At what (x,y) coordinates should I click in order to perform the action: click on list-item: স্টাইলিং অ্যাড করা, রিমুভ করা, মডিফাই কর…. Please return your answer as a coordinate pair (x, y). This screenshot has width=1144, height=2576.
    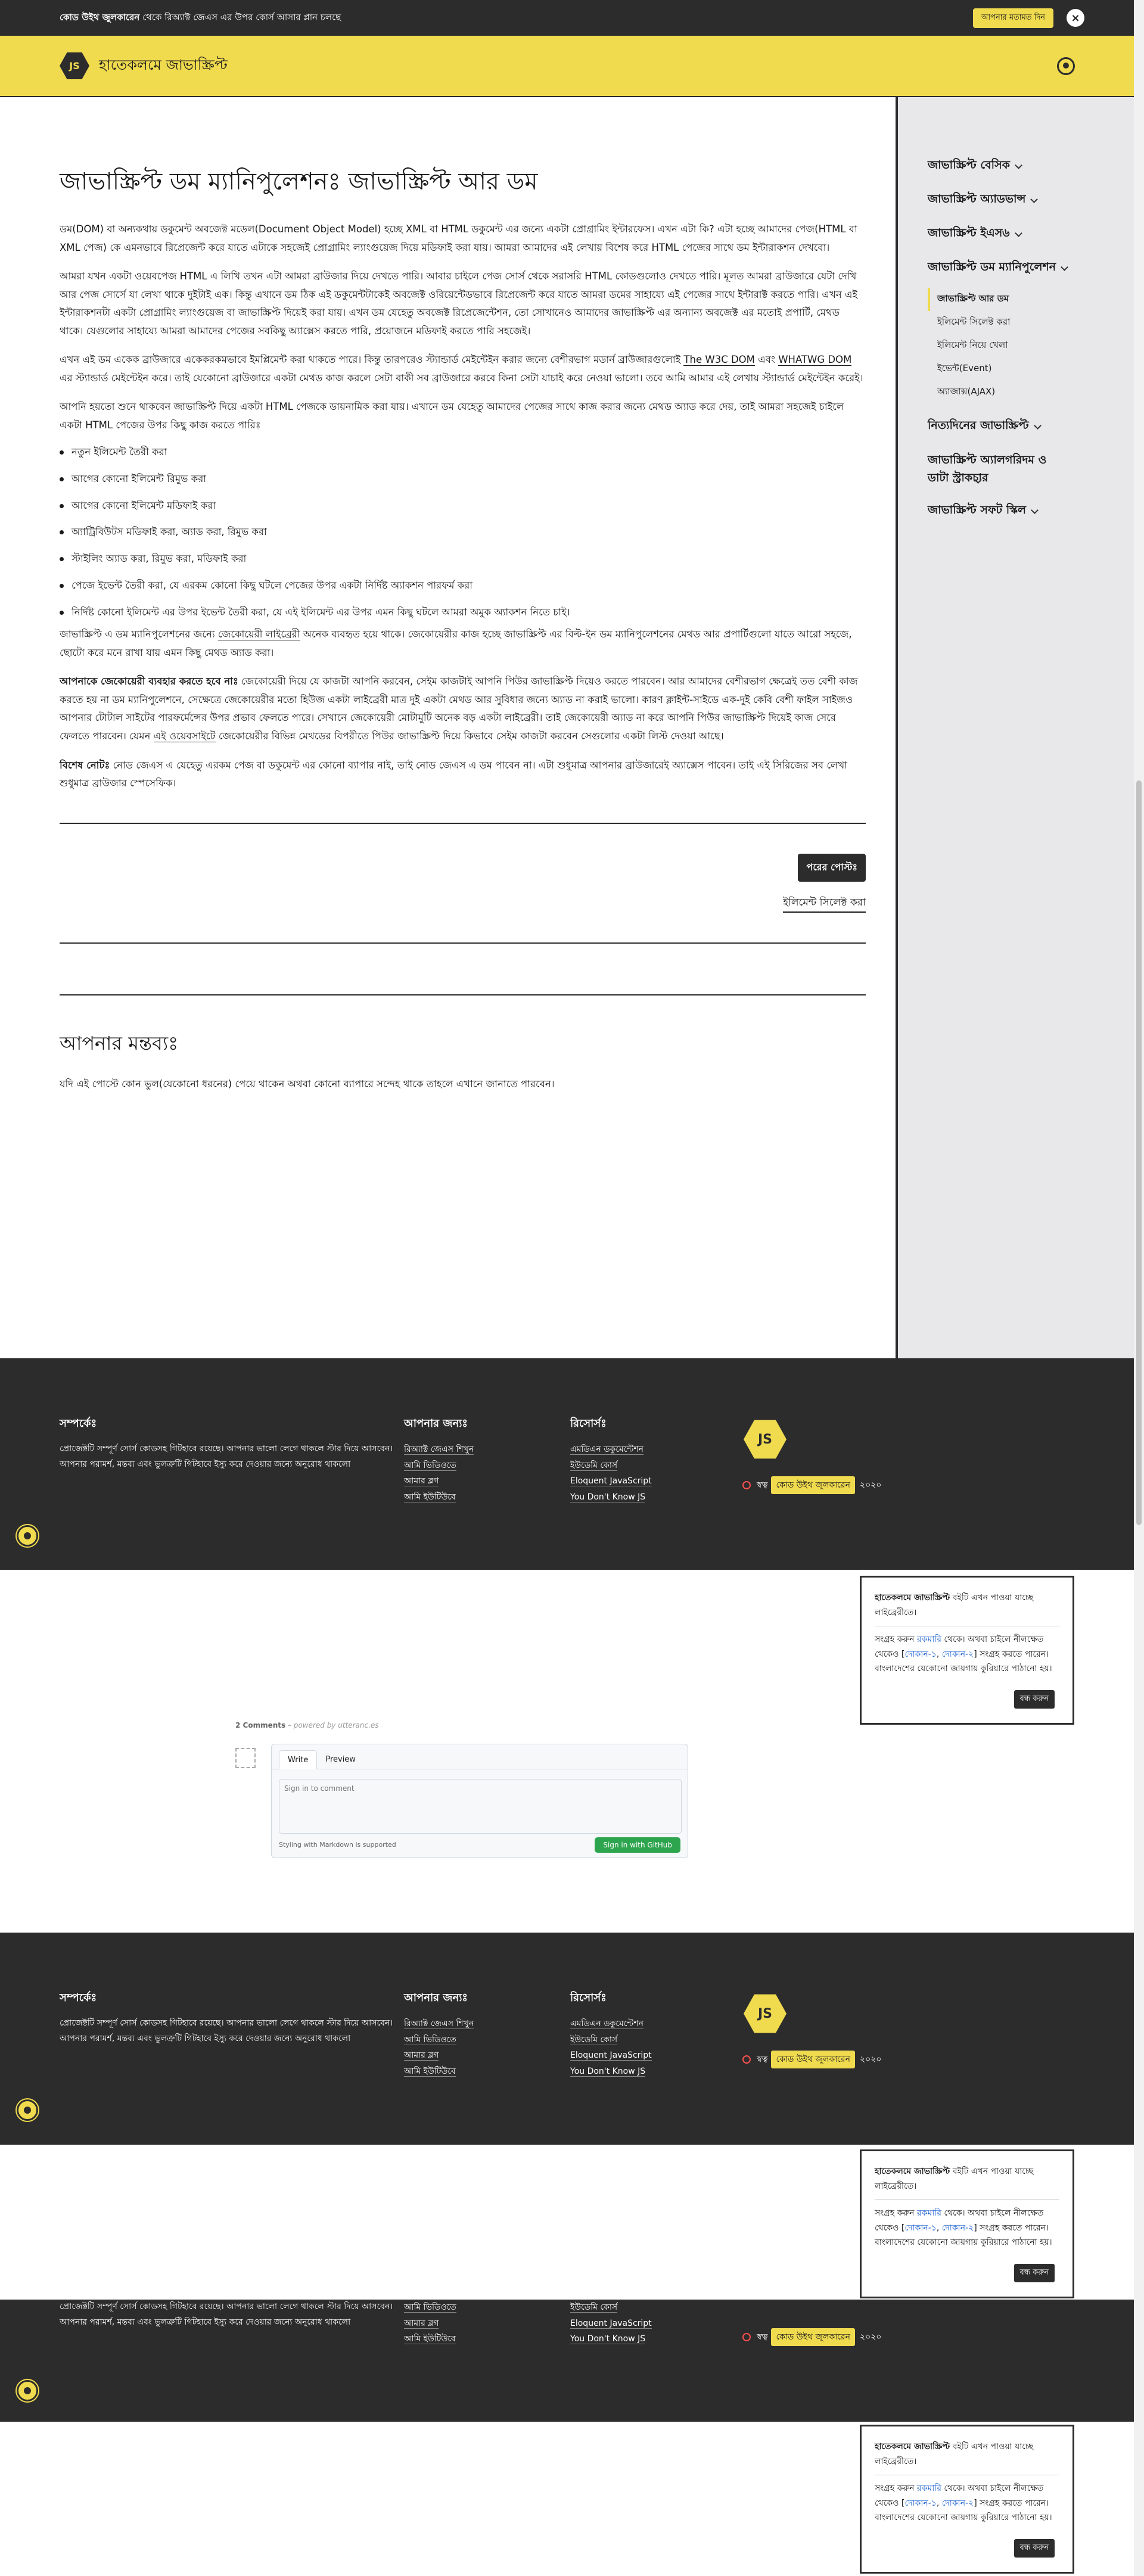
    Looking at the image, I should click on (463, 559).